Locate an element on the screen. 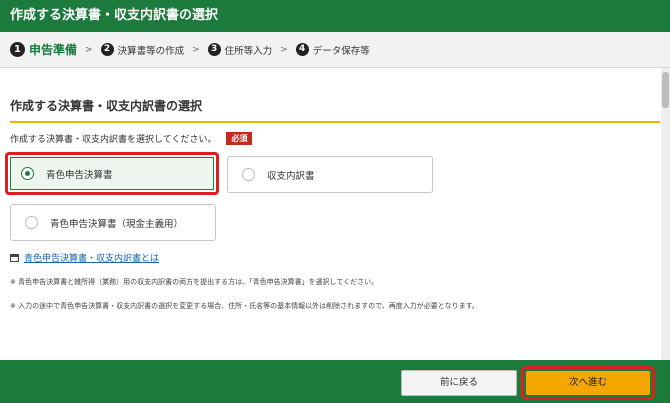 This screenshot has height=403, width=670. scrollbar-thumb is located at coordinates (665, 90).